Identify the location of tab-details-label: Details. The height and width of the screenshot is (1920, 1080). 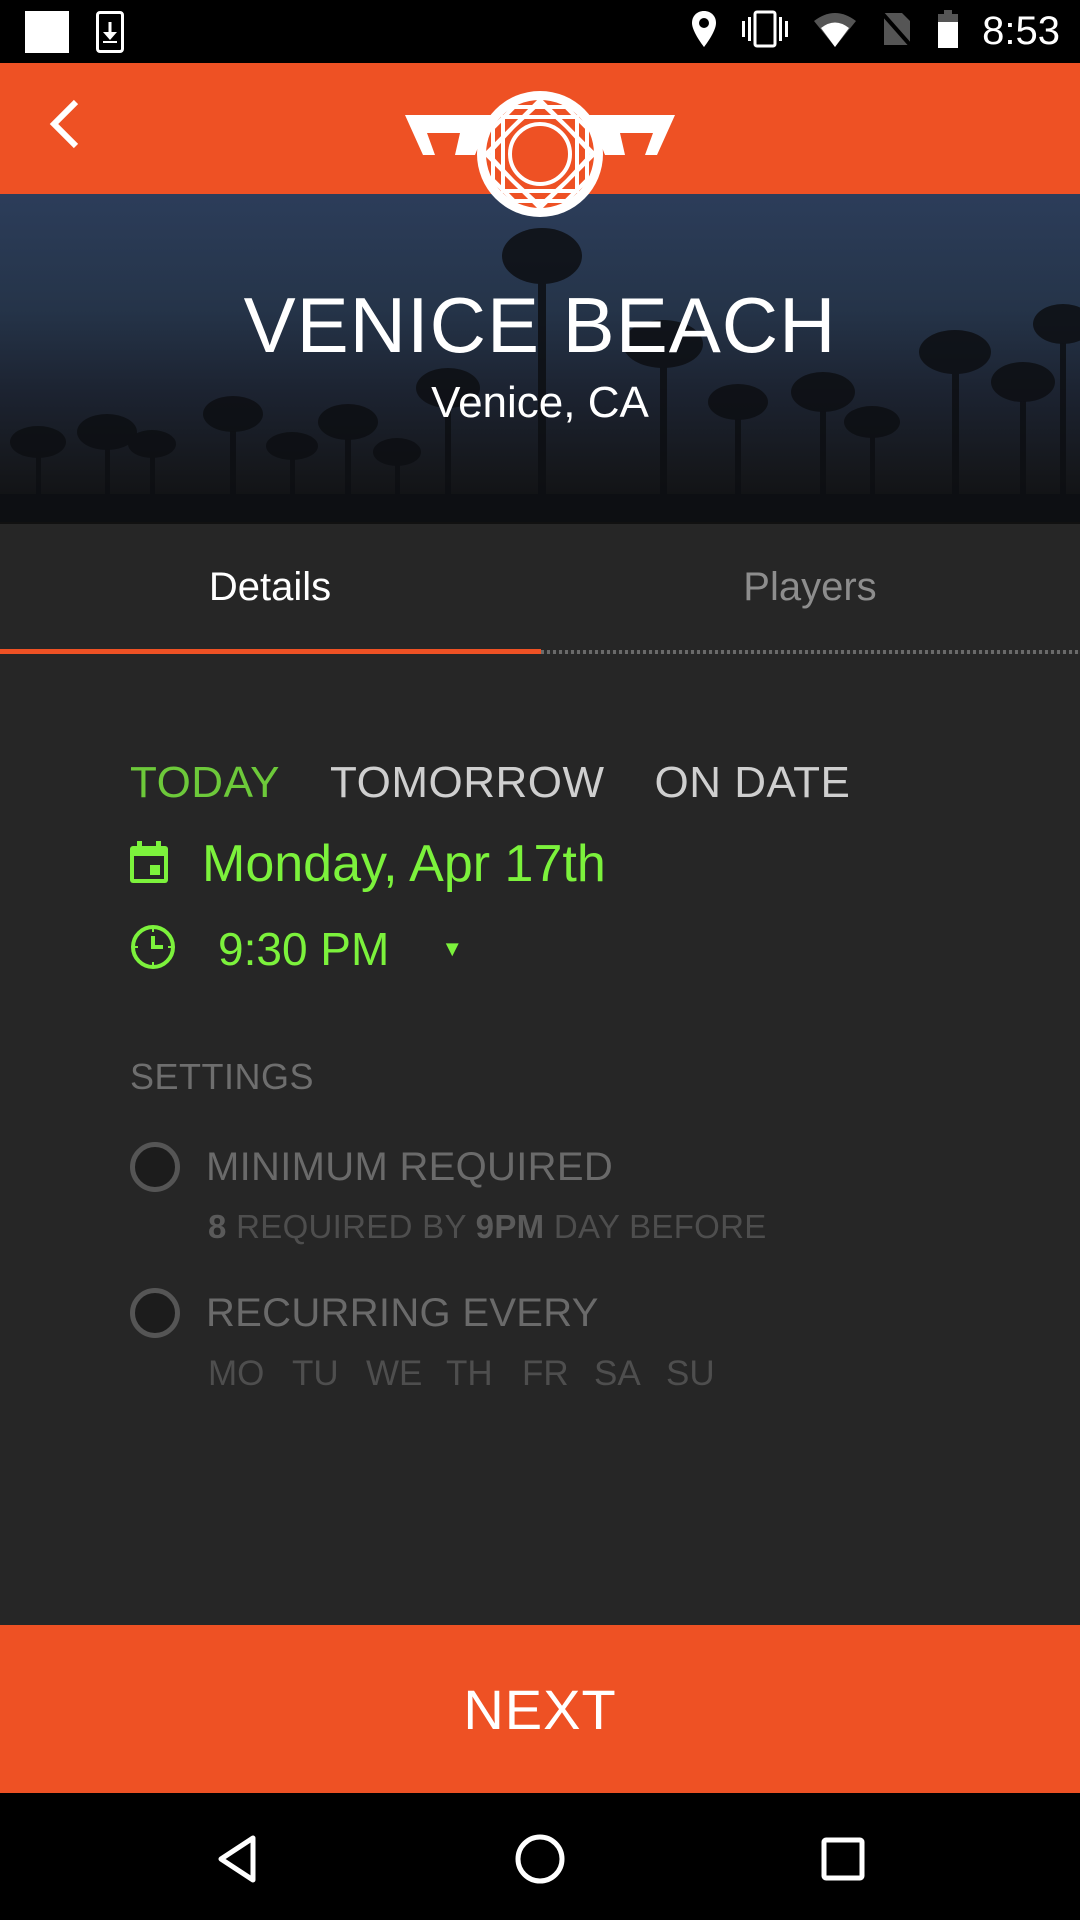
(270, 586).